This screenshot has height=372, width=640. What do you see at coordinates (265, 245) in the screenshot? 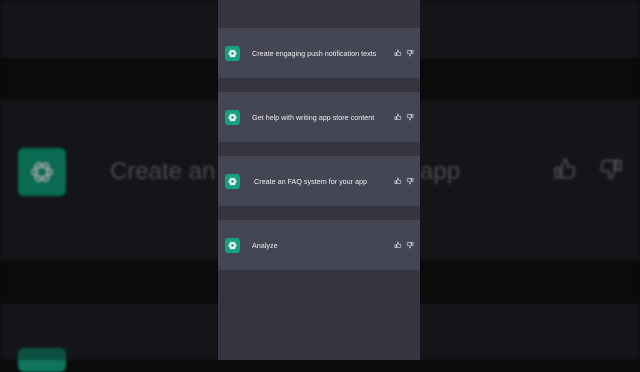
I see `chat-row-text: Analyze` at bounding box center [265, 245].